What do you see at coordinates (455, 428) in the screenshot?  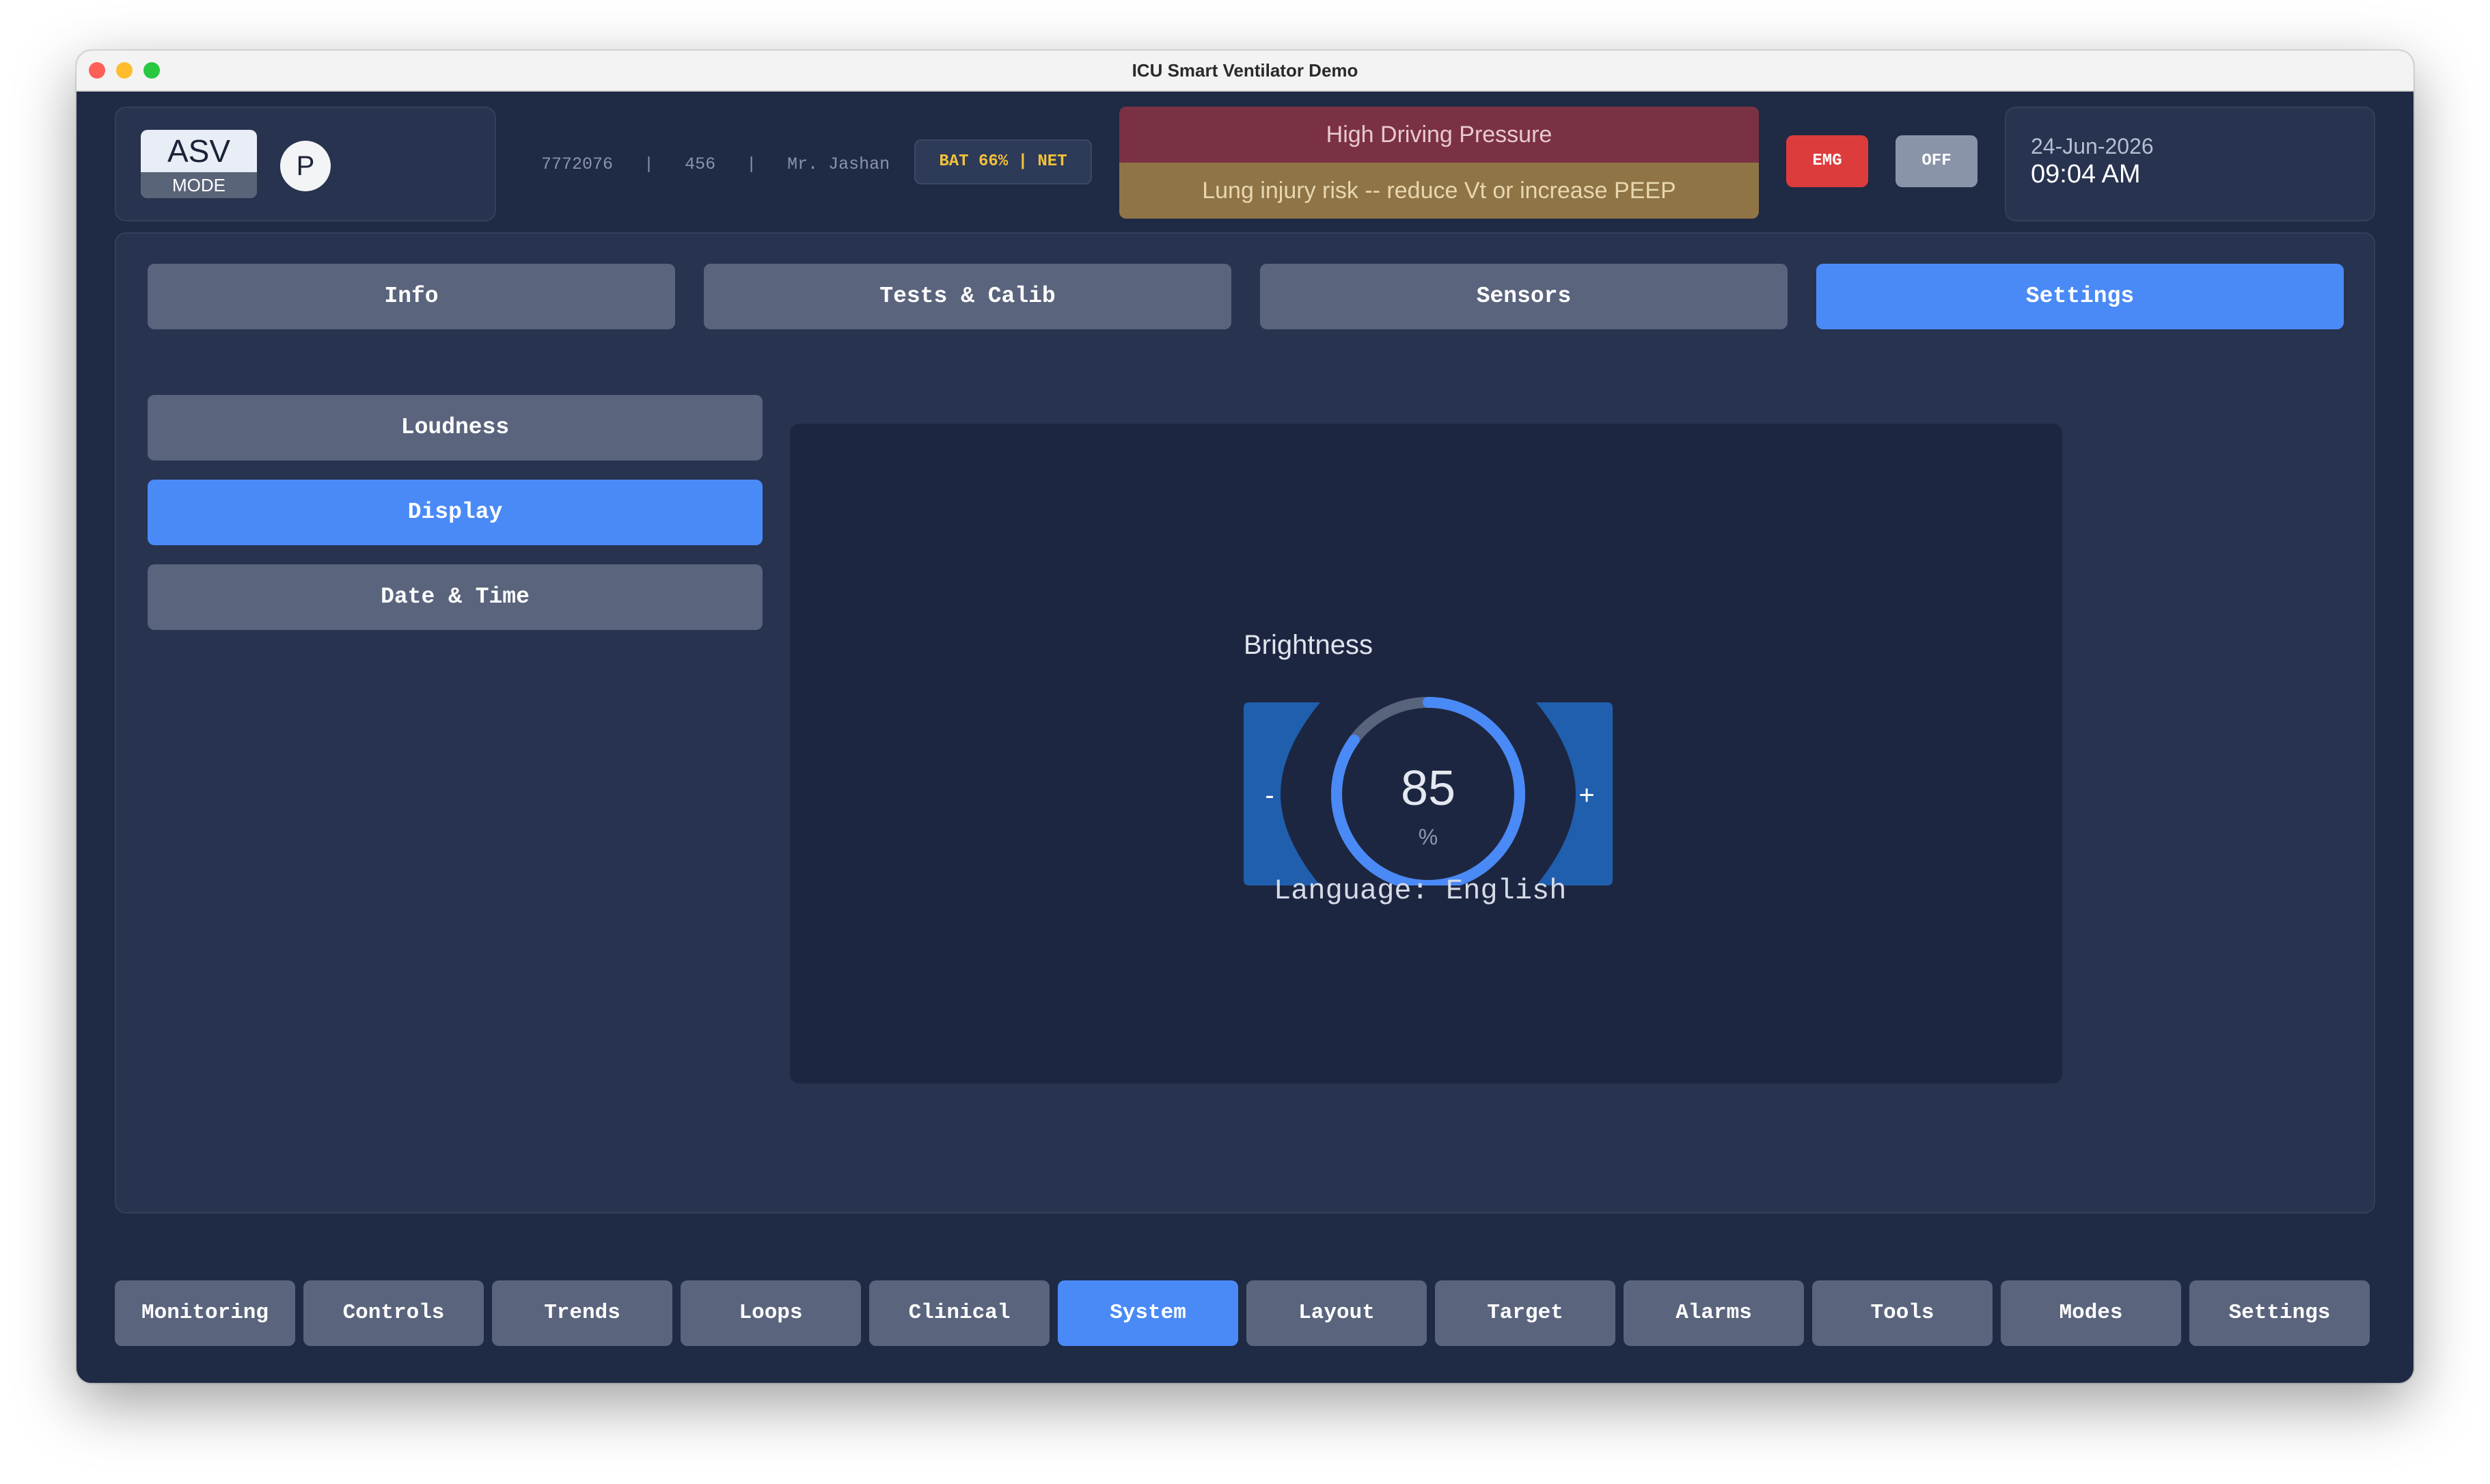 I see `menu-item-loudness: Loudness` at bounding box center [455, 428].